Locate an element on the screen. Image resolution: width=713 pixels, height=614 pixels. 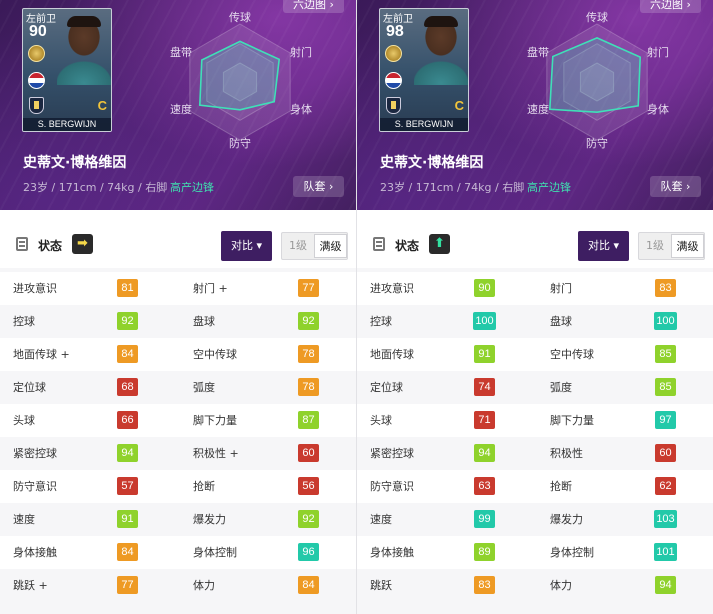
stat-value-badge: 56 is located at coordinates (308, 486).